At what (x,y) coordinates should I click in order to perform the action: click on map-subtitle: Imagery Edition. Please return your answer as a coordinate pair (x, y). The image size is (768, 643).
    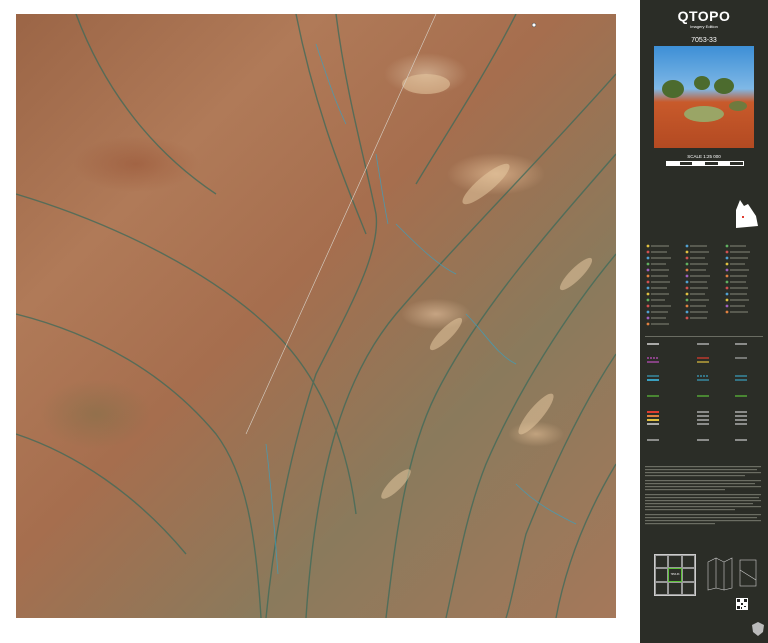
    Looking at the image, I should click on (704, 26).